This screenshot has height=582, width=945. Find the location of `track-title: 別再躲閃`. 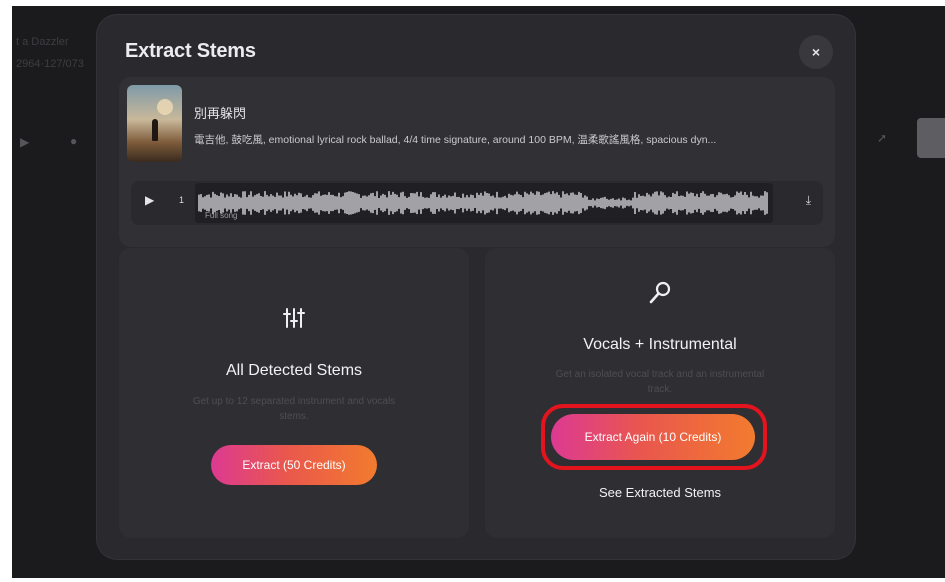

track-title: 別再躲閃 is located at coordinates (220, 113).